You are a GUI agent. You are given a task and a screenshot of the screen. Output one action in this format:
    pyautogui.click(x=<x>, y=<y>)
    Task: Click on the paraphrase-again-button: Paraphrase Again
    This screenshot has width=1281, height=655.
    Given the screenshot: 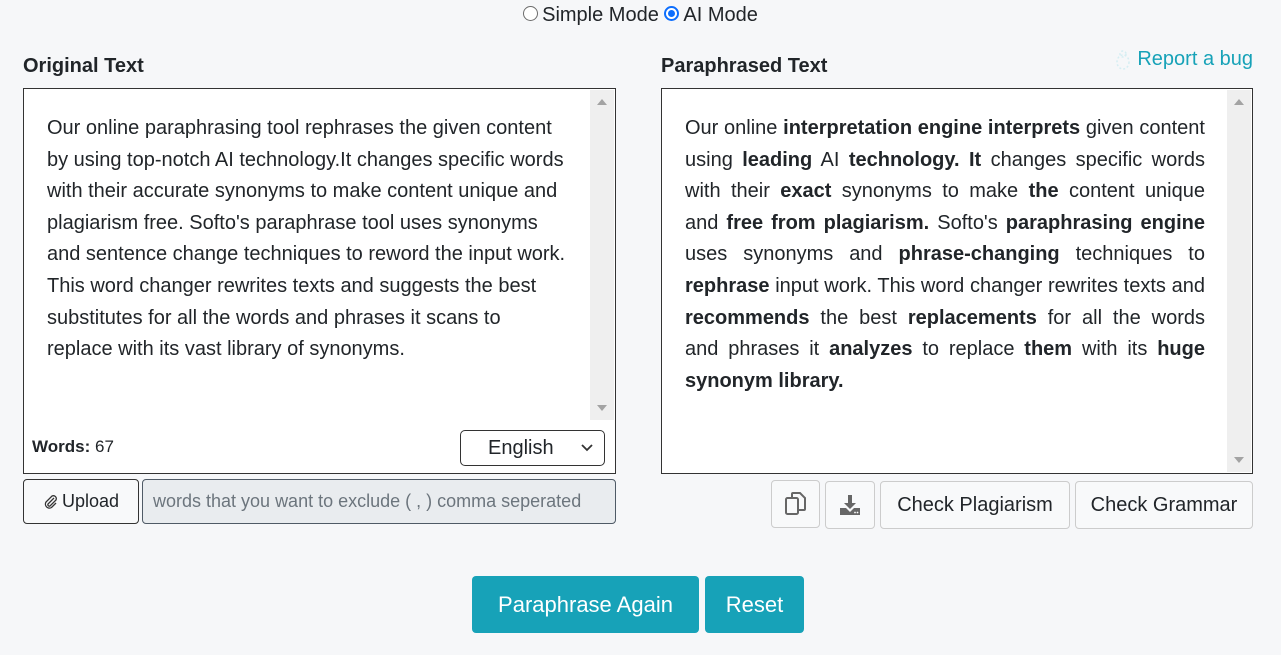 What is the action you would take?
    pyautogui.click(x=585, y=604)
    